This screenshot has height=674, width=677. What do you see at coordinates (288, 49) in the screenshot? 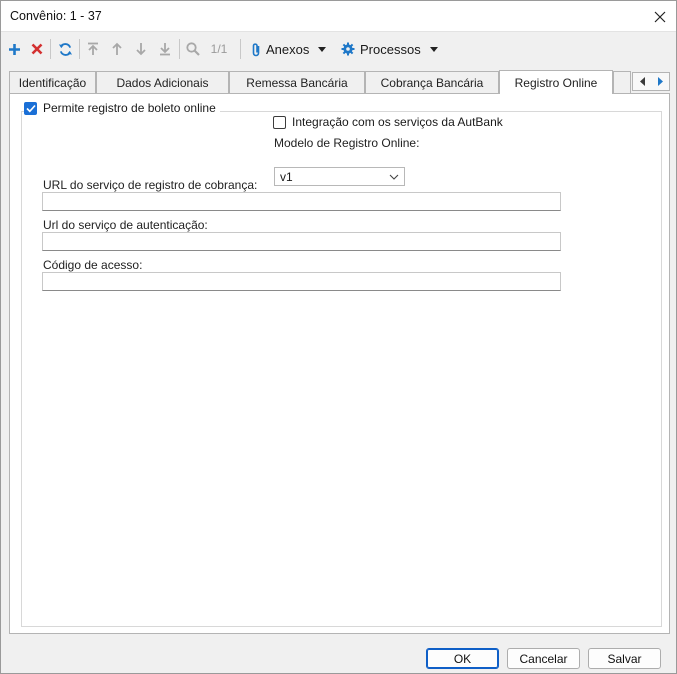
I see `anexos-label: Anexos` at bounding box center [288, 49].